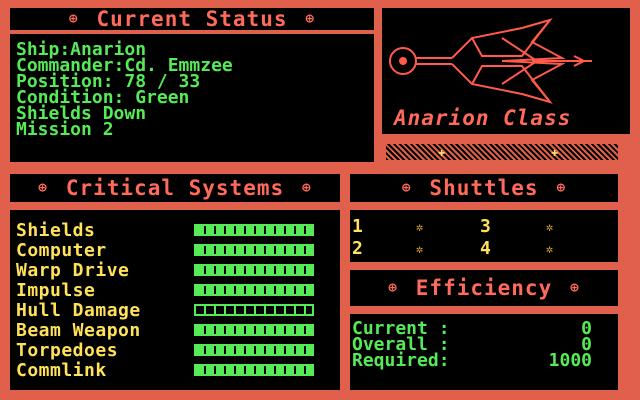  I want to click on systems-title: Critical Systems, so click(175, 188).